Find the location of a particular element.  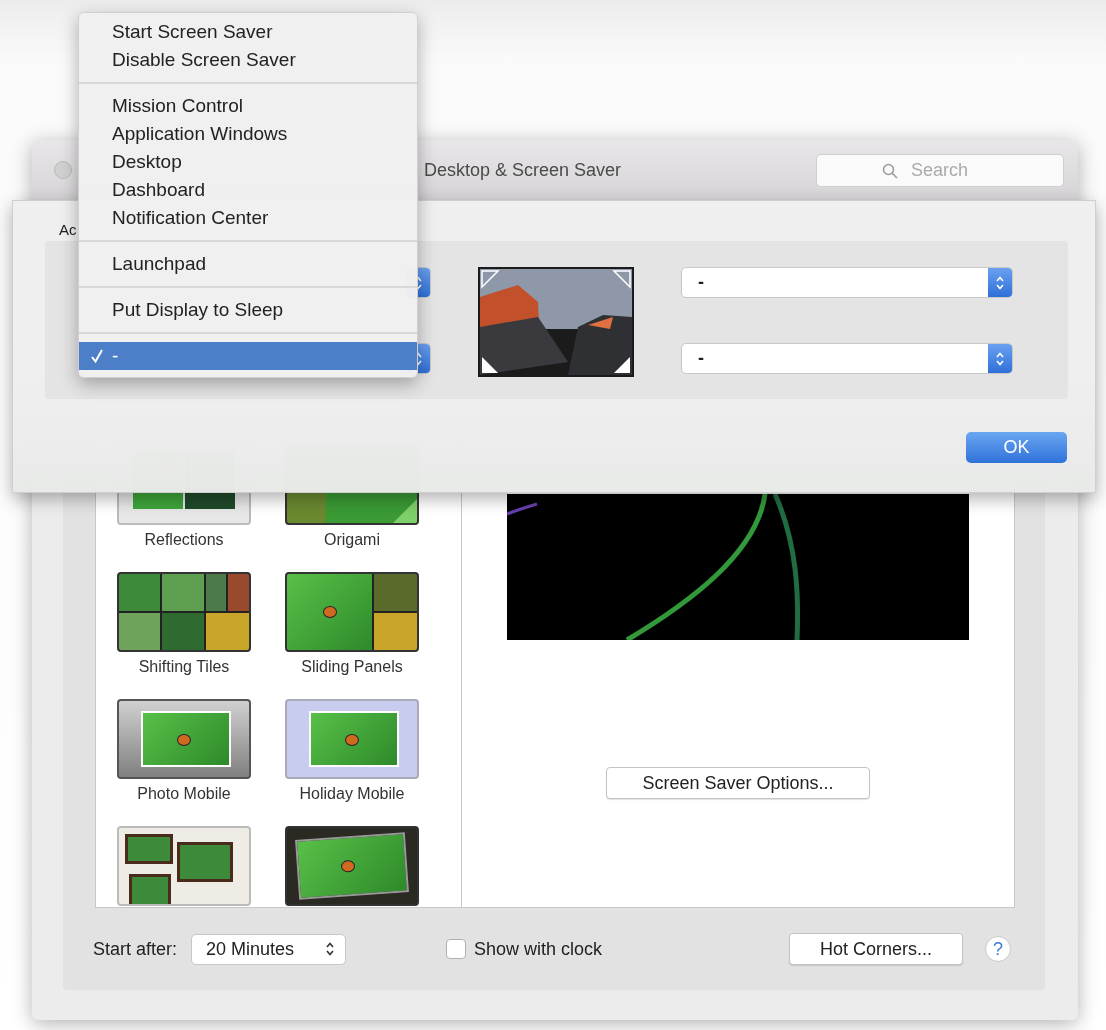

checkbox is located at coordinates (456, 949).